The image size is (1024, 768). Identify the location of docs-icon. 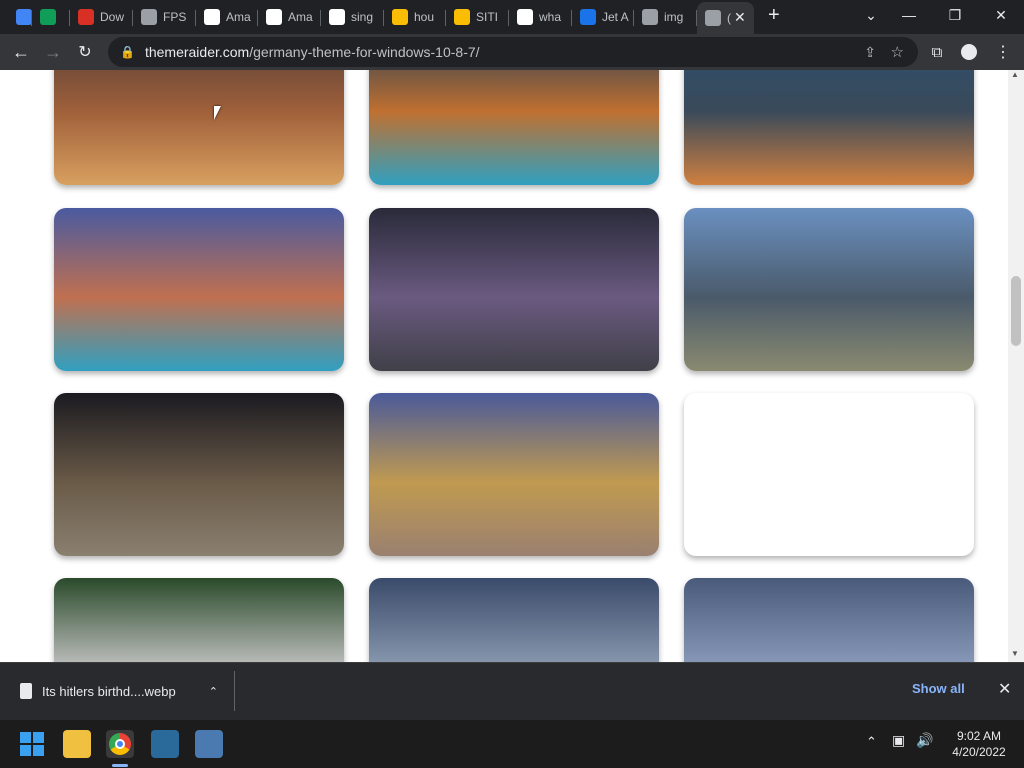
(24, 17).